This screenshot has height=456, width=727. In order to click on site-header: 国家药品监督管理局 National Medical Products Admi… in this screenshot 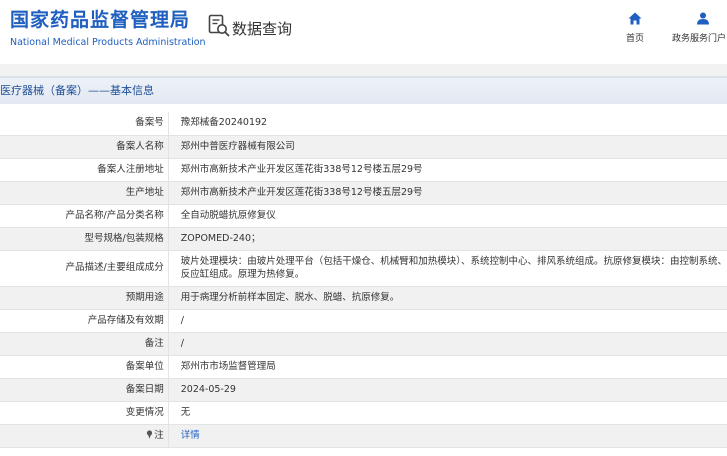, I will do `click(363, 32)`.